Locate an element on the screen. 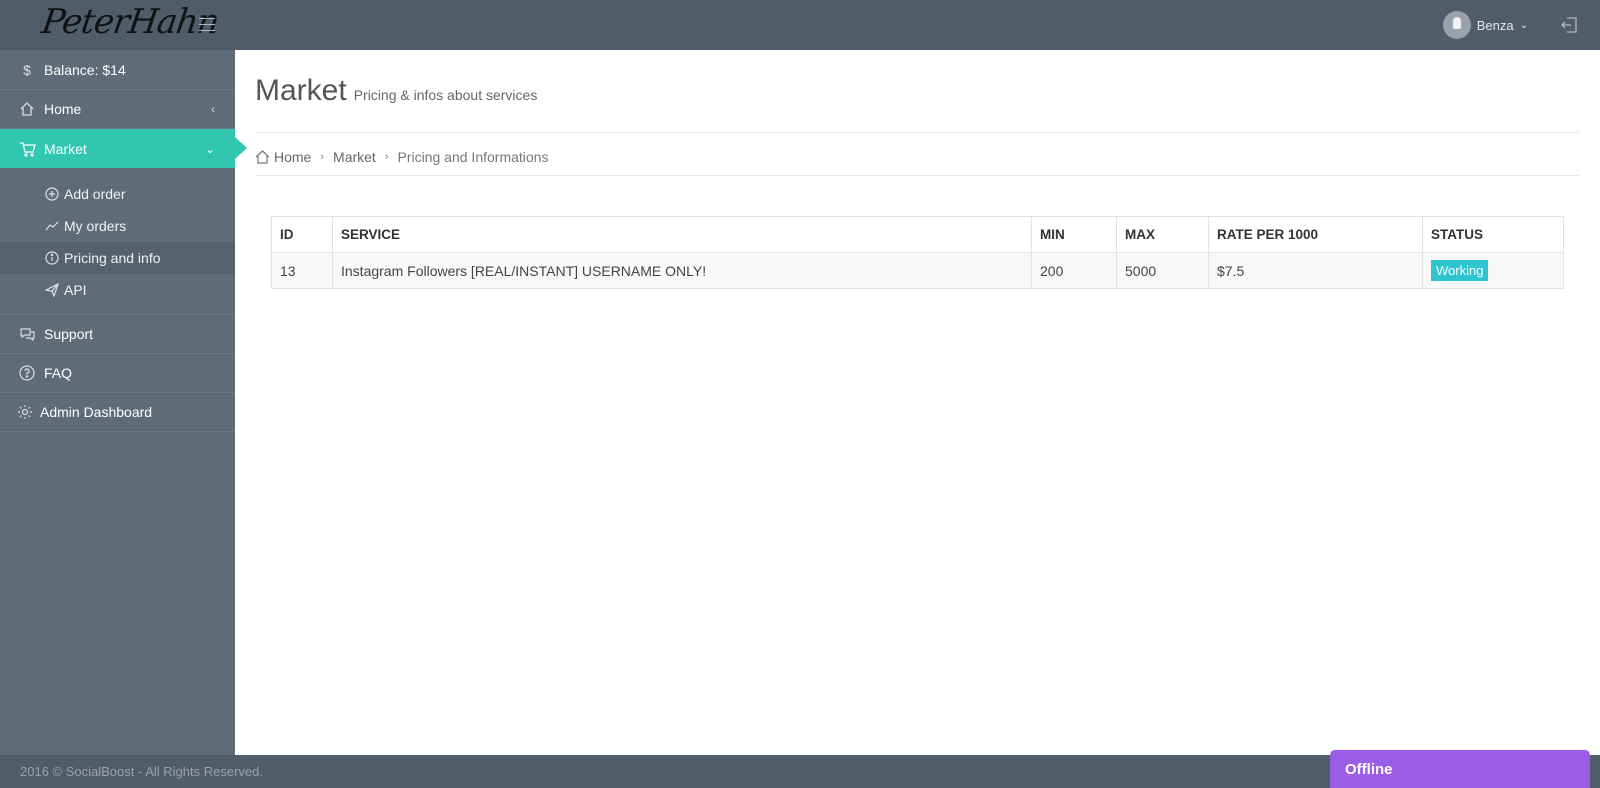 Image resolution: width=1600 pixels, height=788 pixels. market-submenu: Add order My orders Pricing and info API is located at coordinates (117, 241).